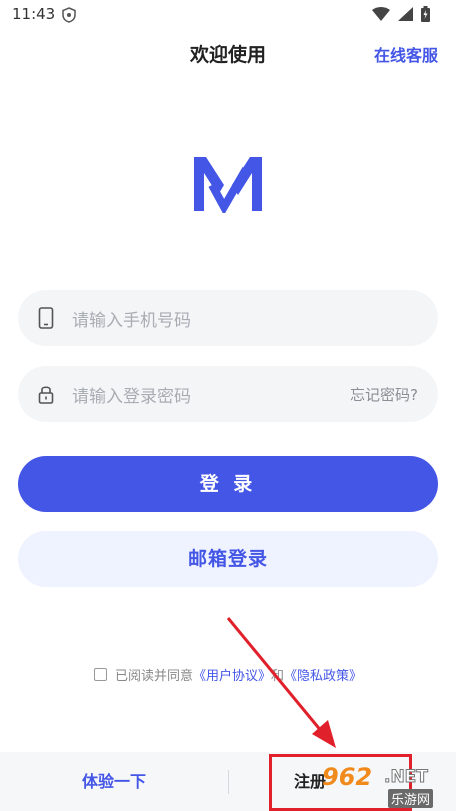  What do you see at coordinates (228, 394) in the screenshot?
I see `password-input: 请输入登录密码 忘记密码?` at bounding box center [228, 394].